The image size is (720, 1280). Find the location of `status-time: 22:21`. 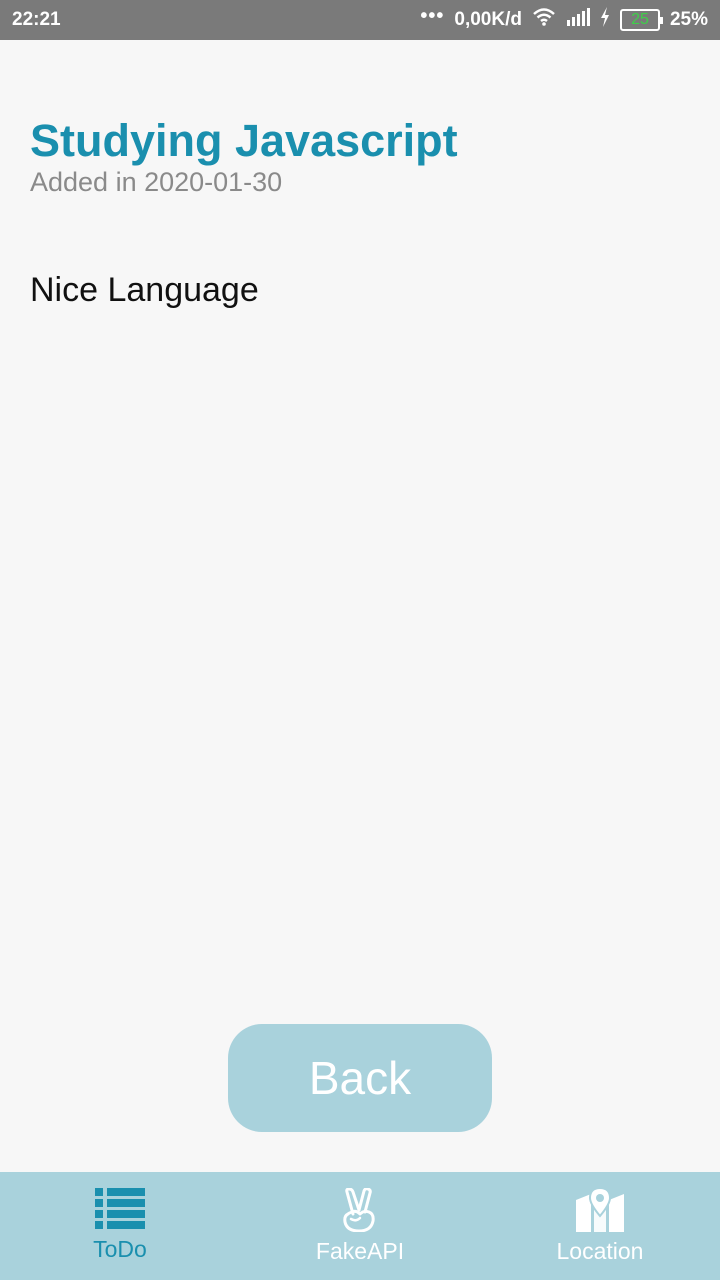

status-time: 22:21 is located at coordinates (36, 19).